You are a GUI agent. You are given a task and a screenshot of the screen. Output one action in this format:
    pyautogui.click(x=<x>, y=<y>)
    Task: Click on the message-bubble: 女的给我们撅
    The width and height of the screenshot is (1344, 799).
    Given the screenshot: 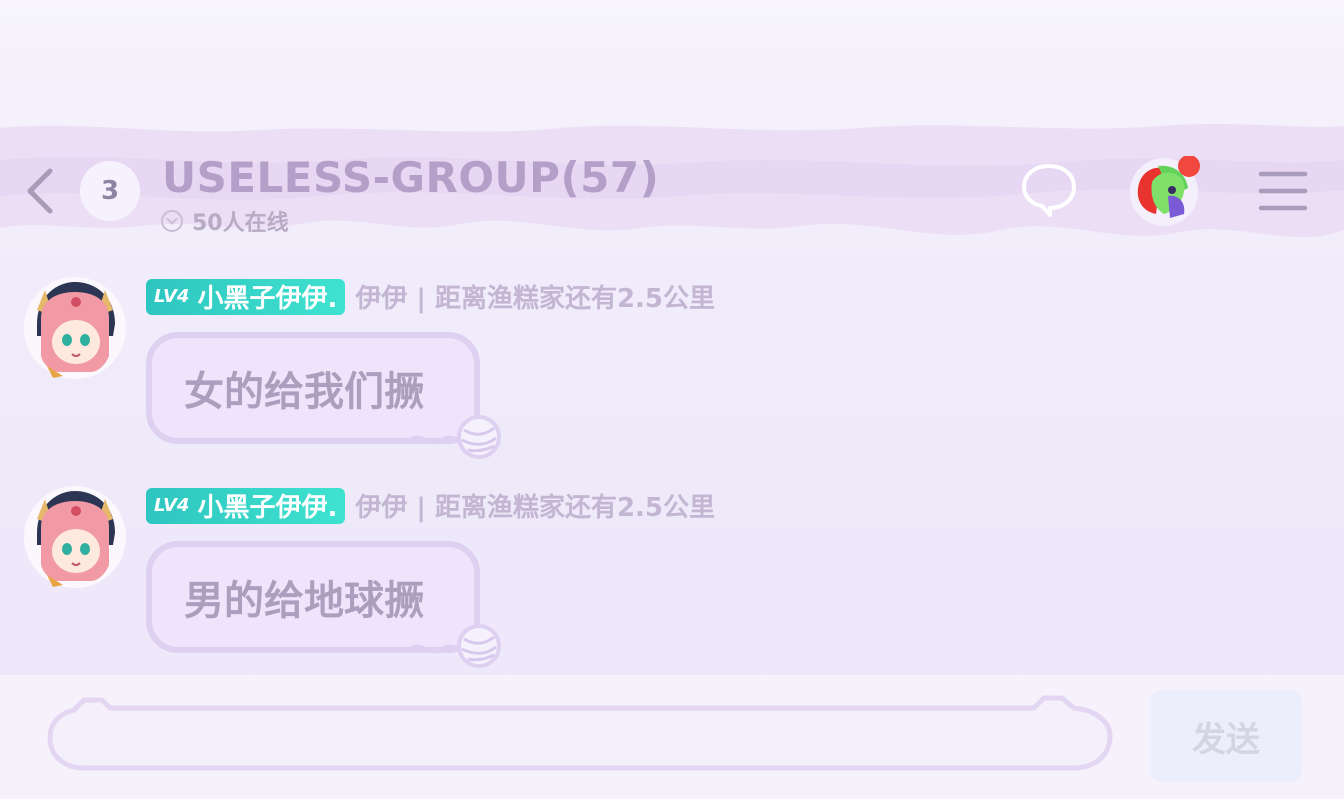 What is the action you would take?
    pyautogui.click(x=313, y=388)
    